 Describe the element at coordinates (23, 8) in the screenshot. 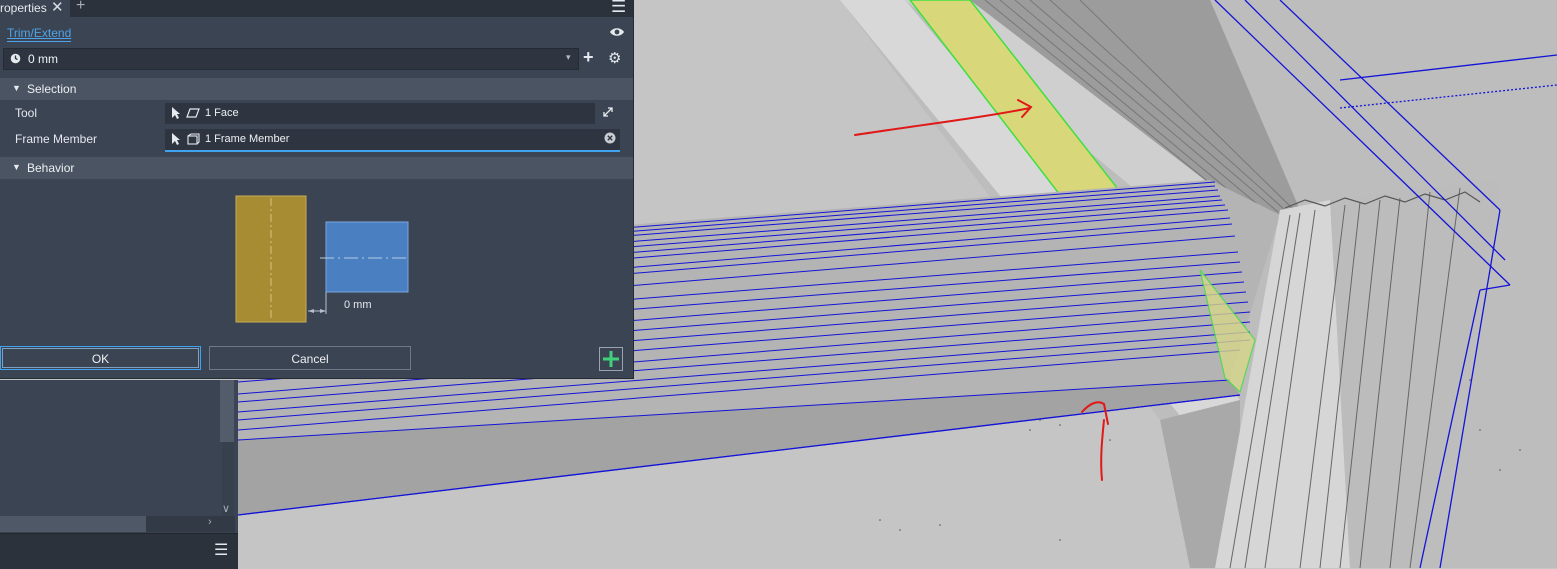

I see `tab-label: roperties` at that location.